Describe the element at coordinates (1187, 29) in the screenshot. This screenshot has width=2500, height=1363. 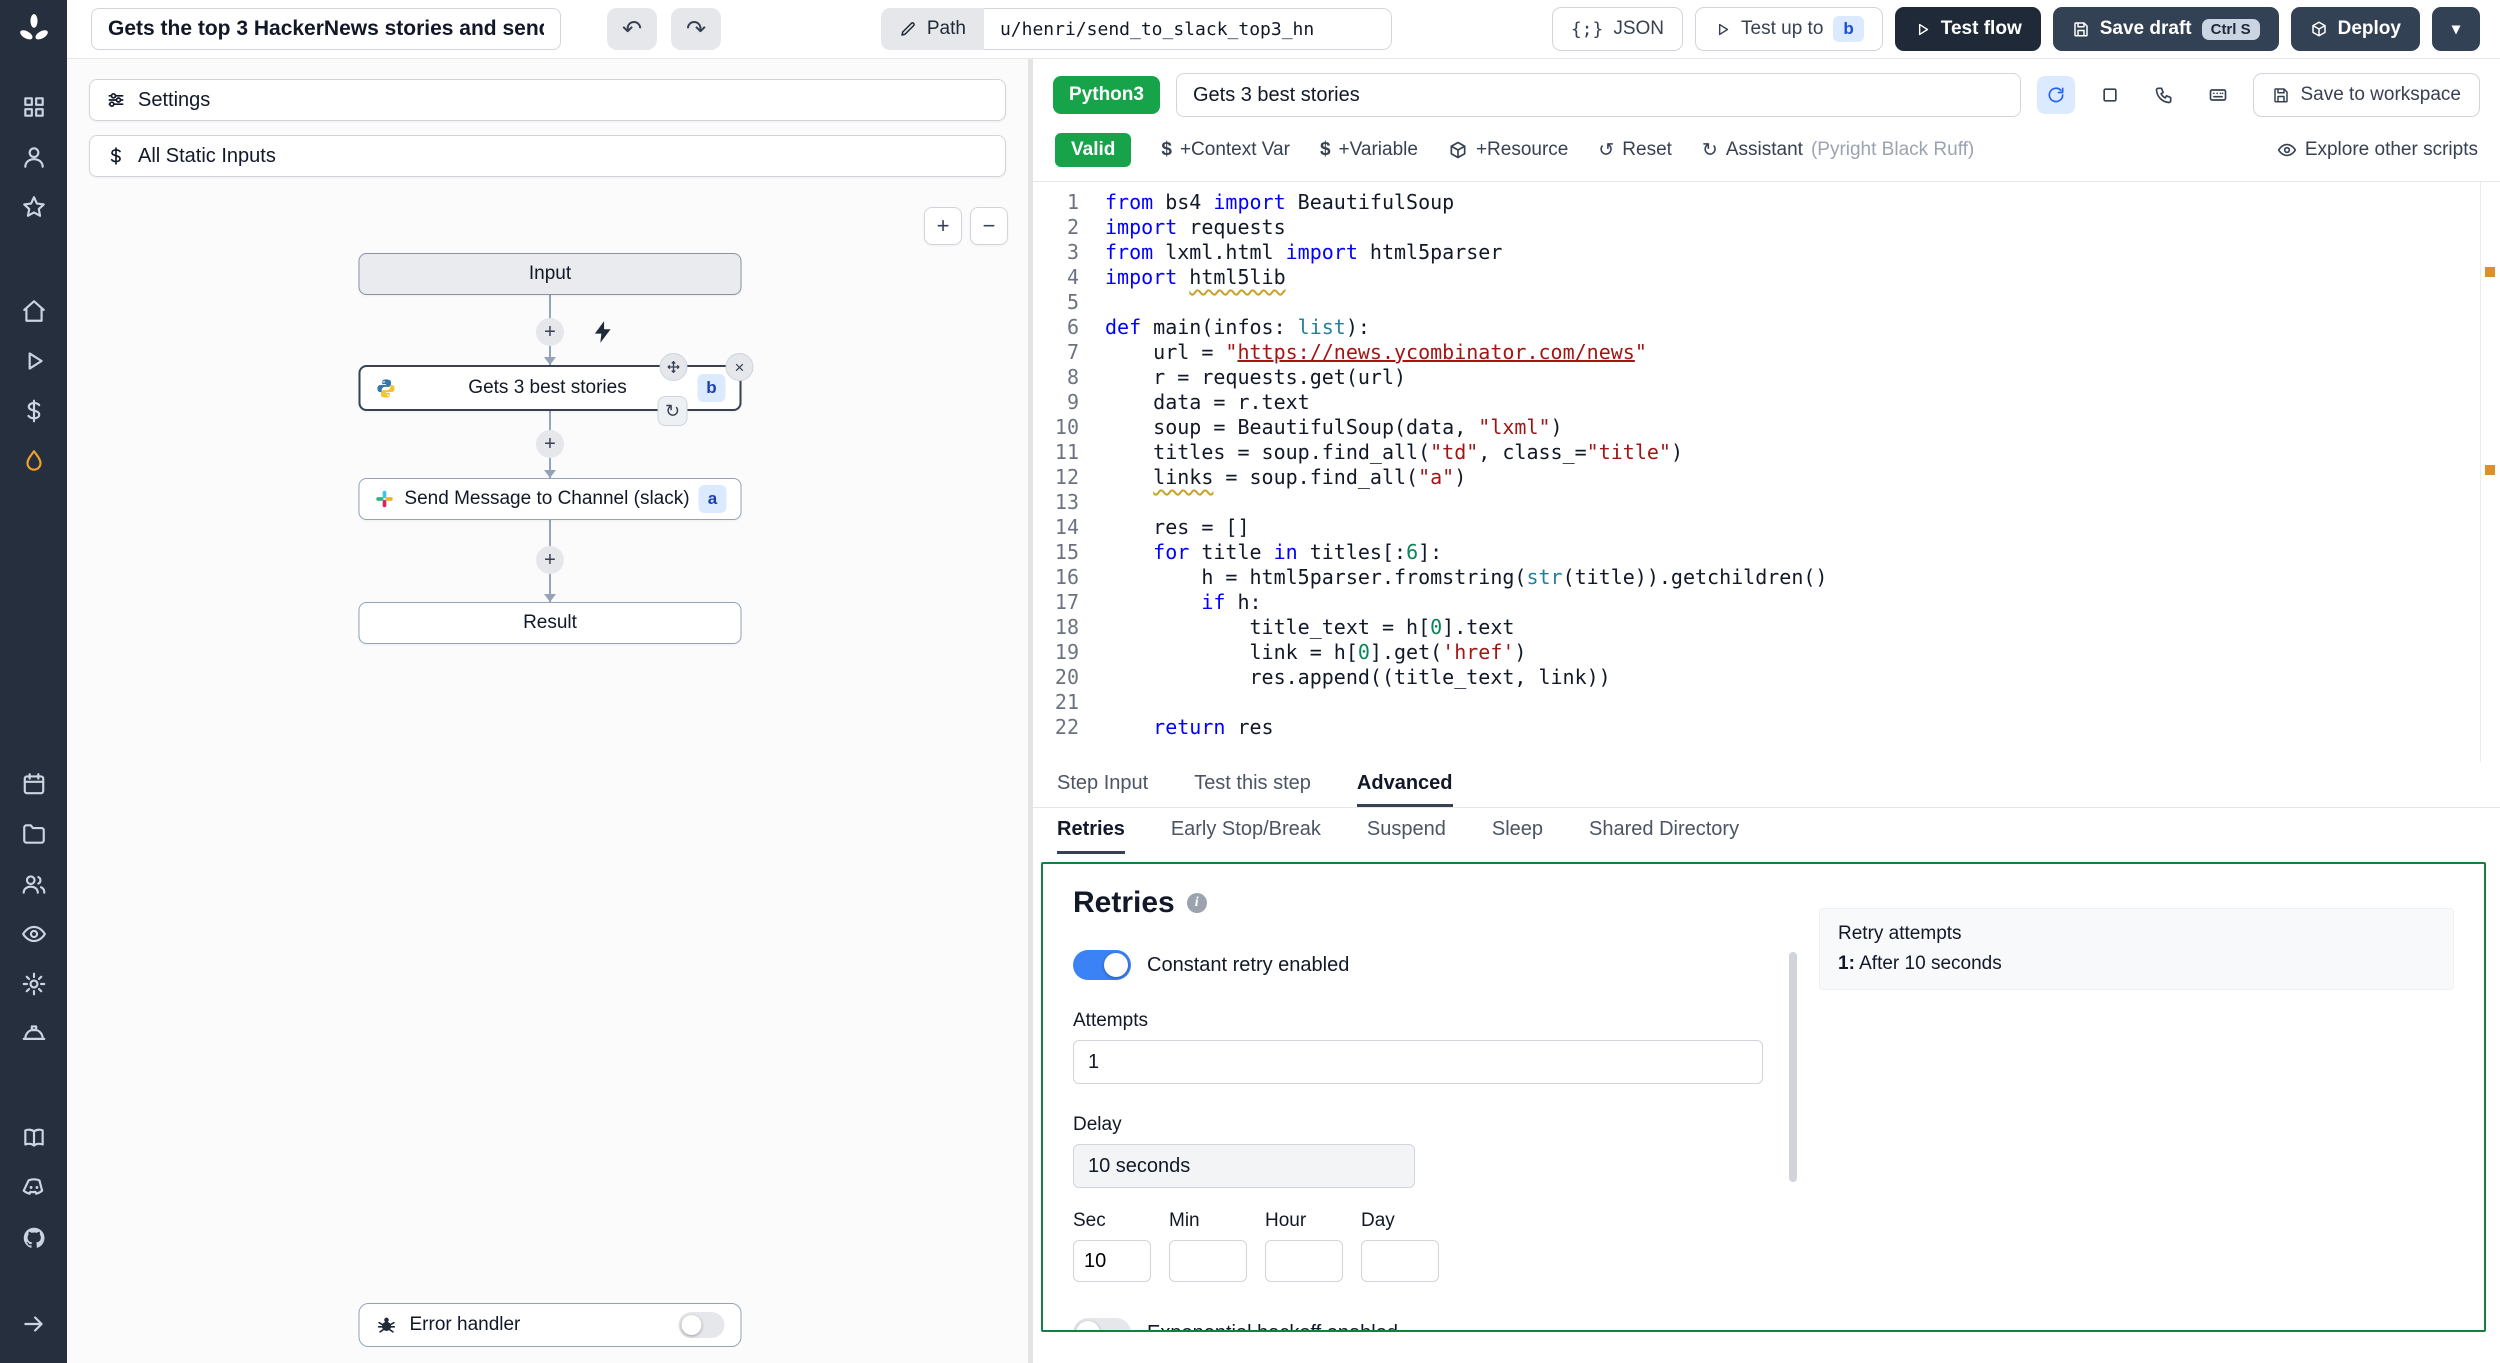
I see `path-value: u/henri/send_to_slack_top3_hn` at that location.